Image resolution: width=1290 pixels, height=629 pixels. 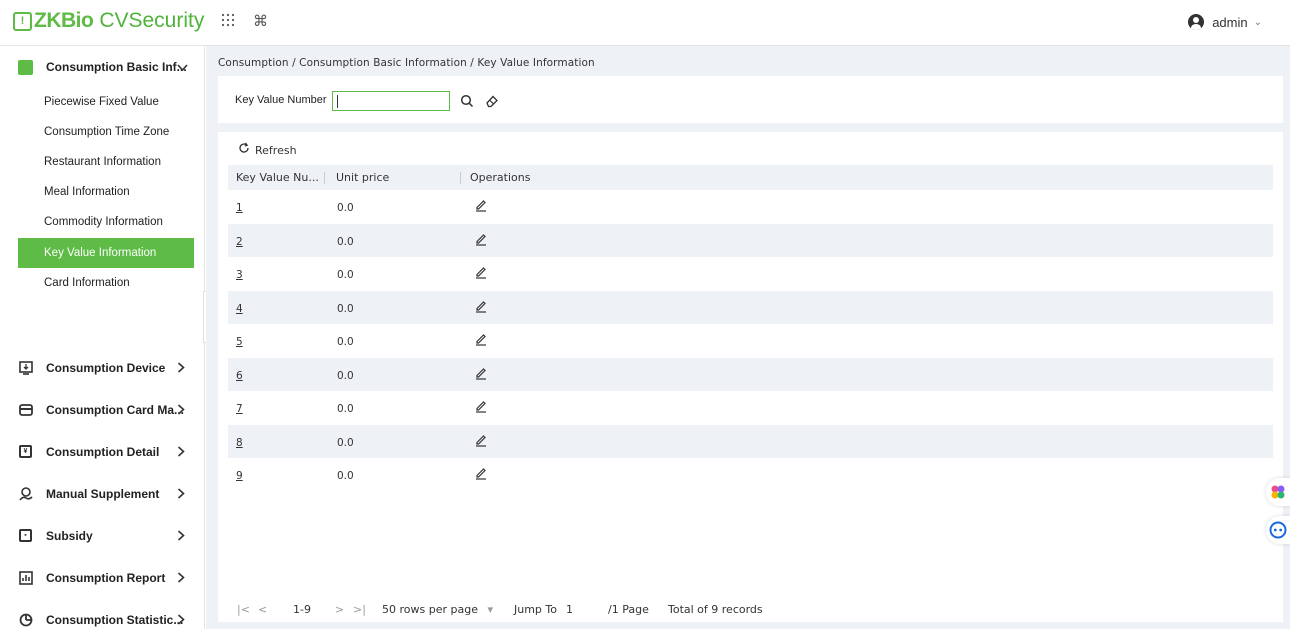 I want to click on last-page-button: >|, so click(x=359, y=609).